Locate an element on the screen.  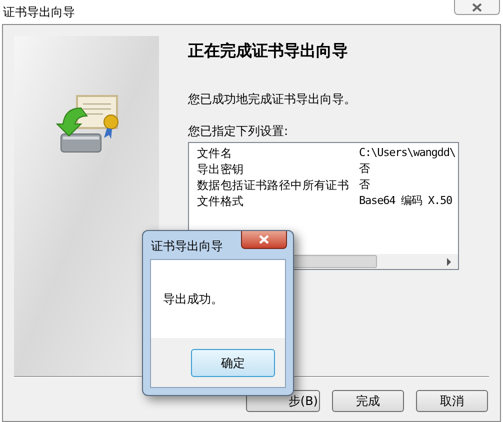
completion-message: 您已成功地完成证书导出向导。 is located at coordinates (272, 99).